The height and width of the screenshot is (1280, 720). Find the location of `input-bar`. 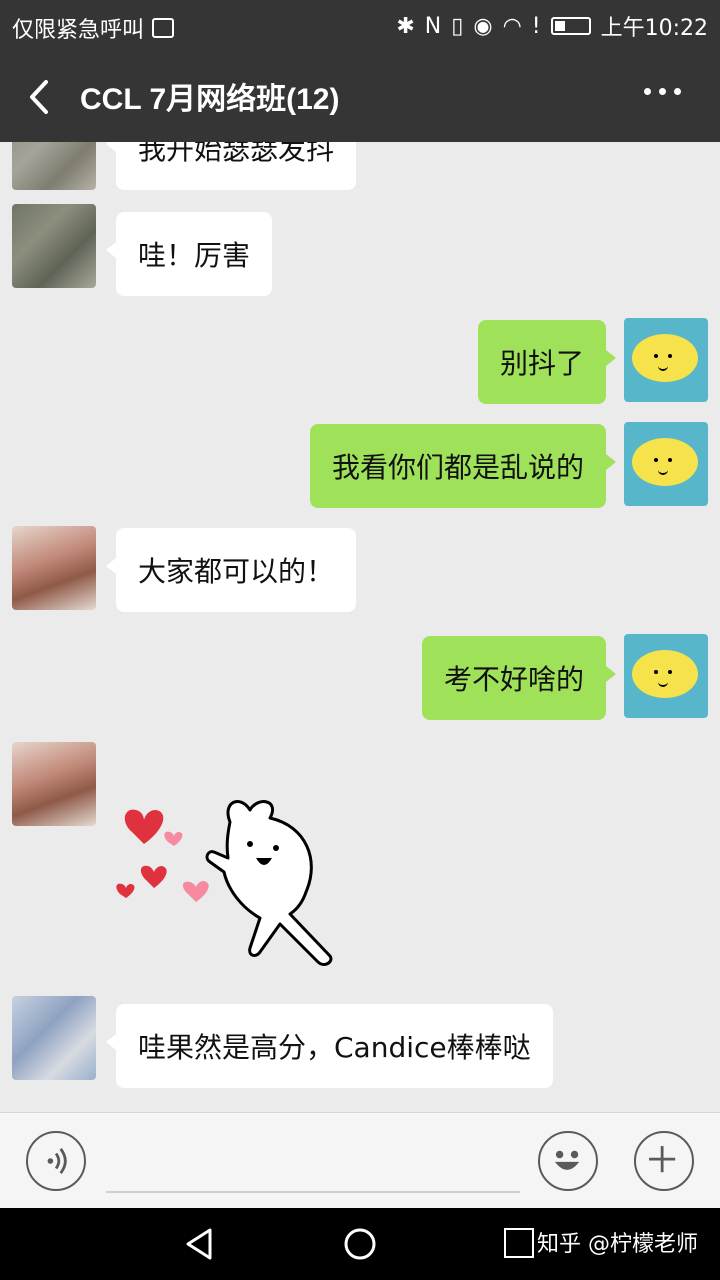

input-bar is located at coordinates (360, 1160).